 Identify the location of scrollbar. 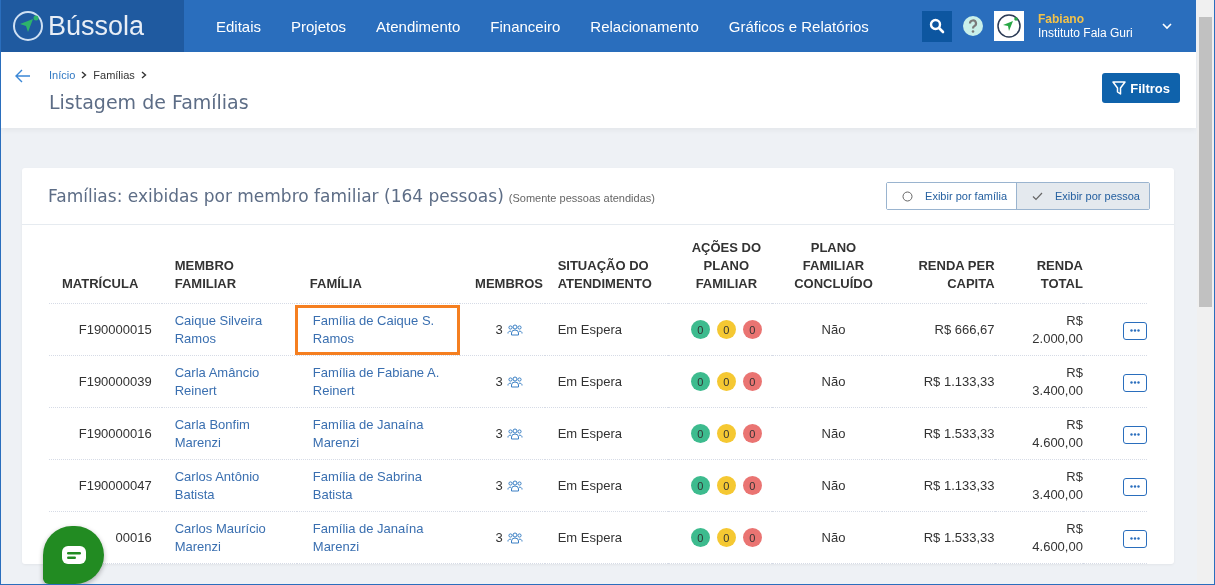
(1205, 292).